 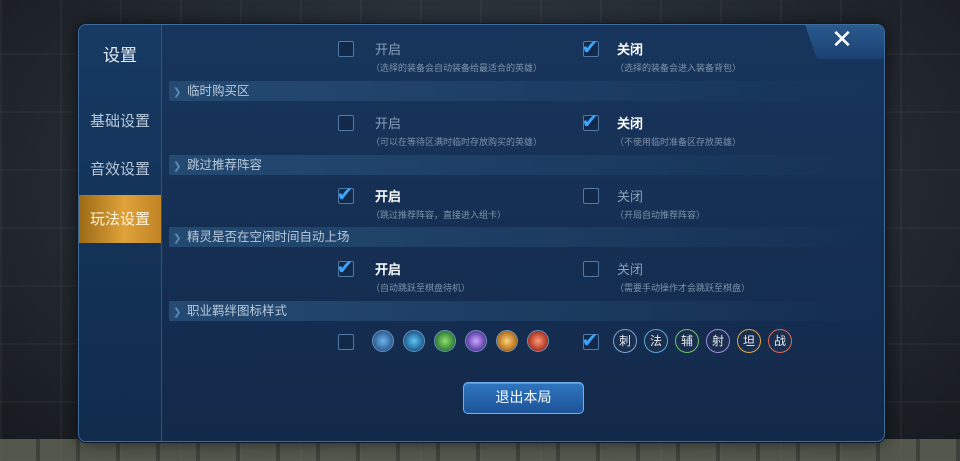 What do you see at coordinates (476, 341) in the screenshot?
I see `marksman-icon` at bounding box center [476, 341].